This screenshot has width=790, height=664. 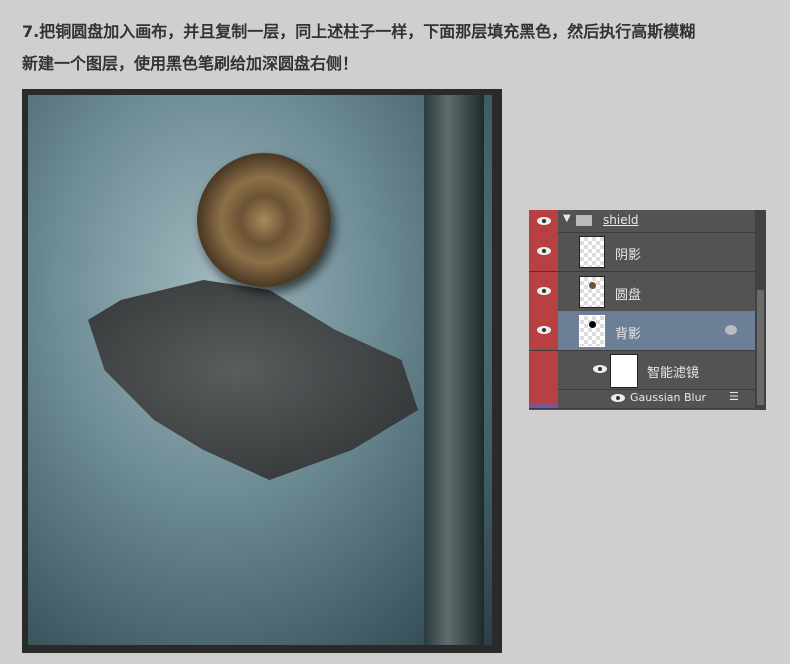 I want to click on layer-row: 圆盘, so click(x=642, y=292).